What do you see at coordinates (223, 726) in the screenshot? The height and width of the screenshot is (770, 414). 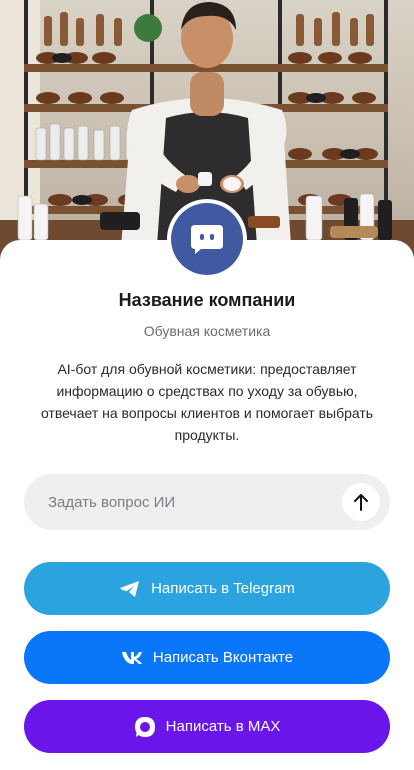 I see `write-max-label: Написать в MAX` at bounding box center [223, 726].